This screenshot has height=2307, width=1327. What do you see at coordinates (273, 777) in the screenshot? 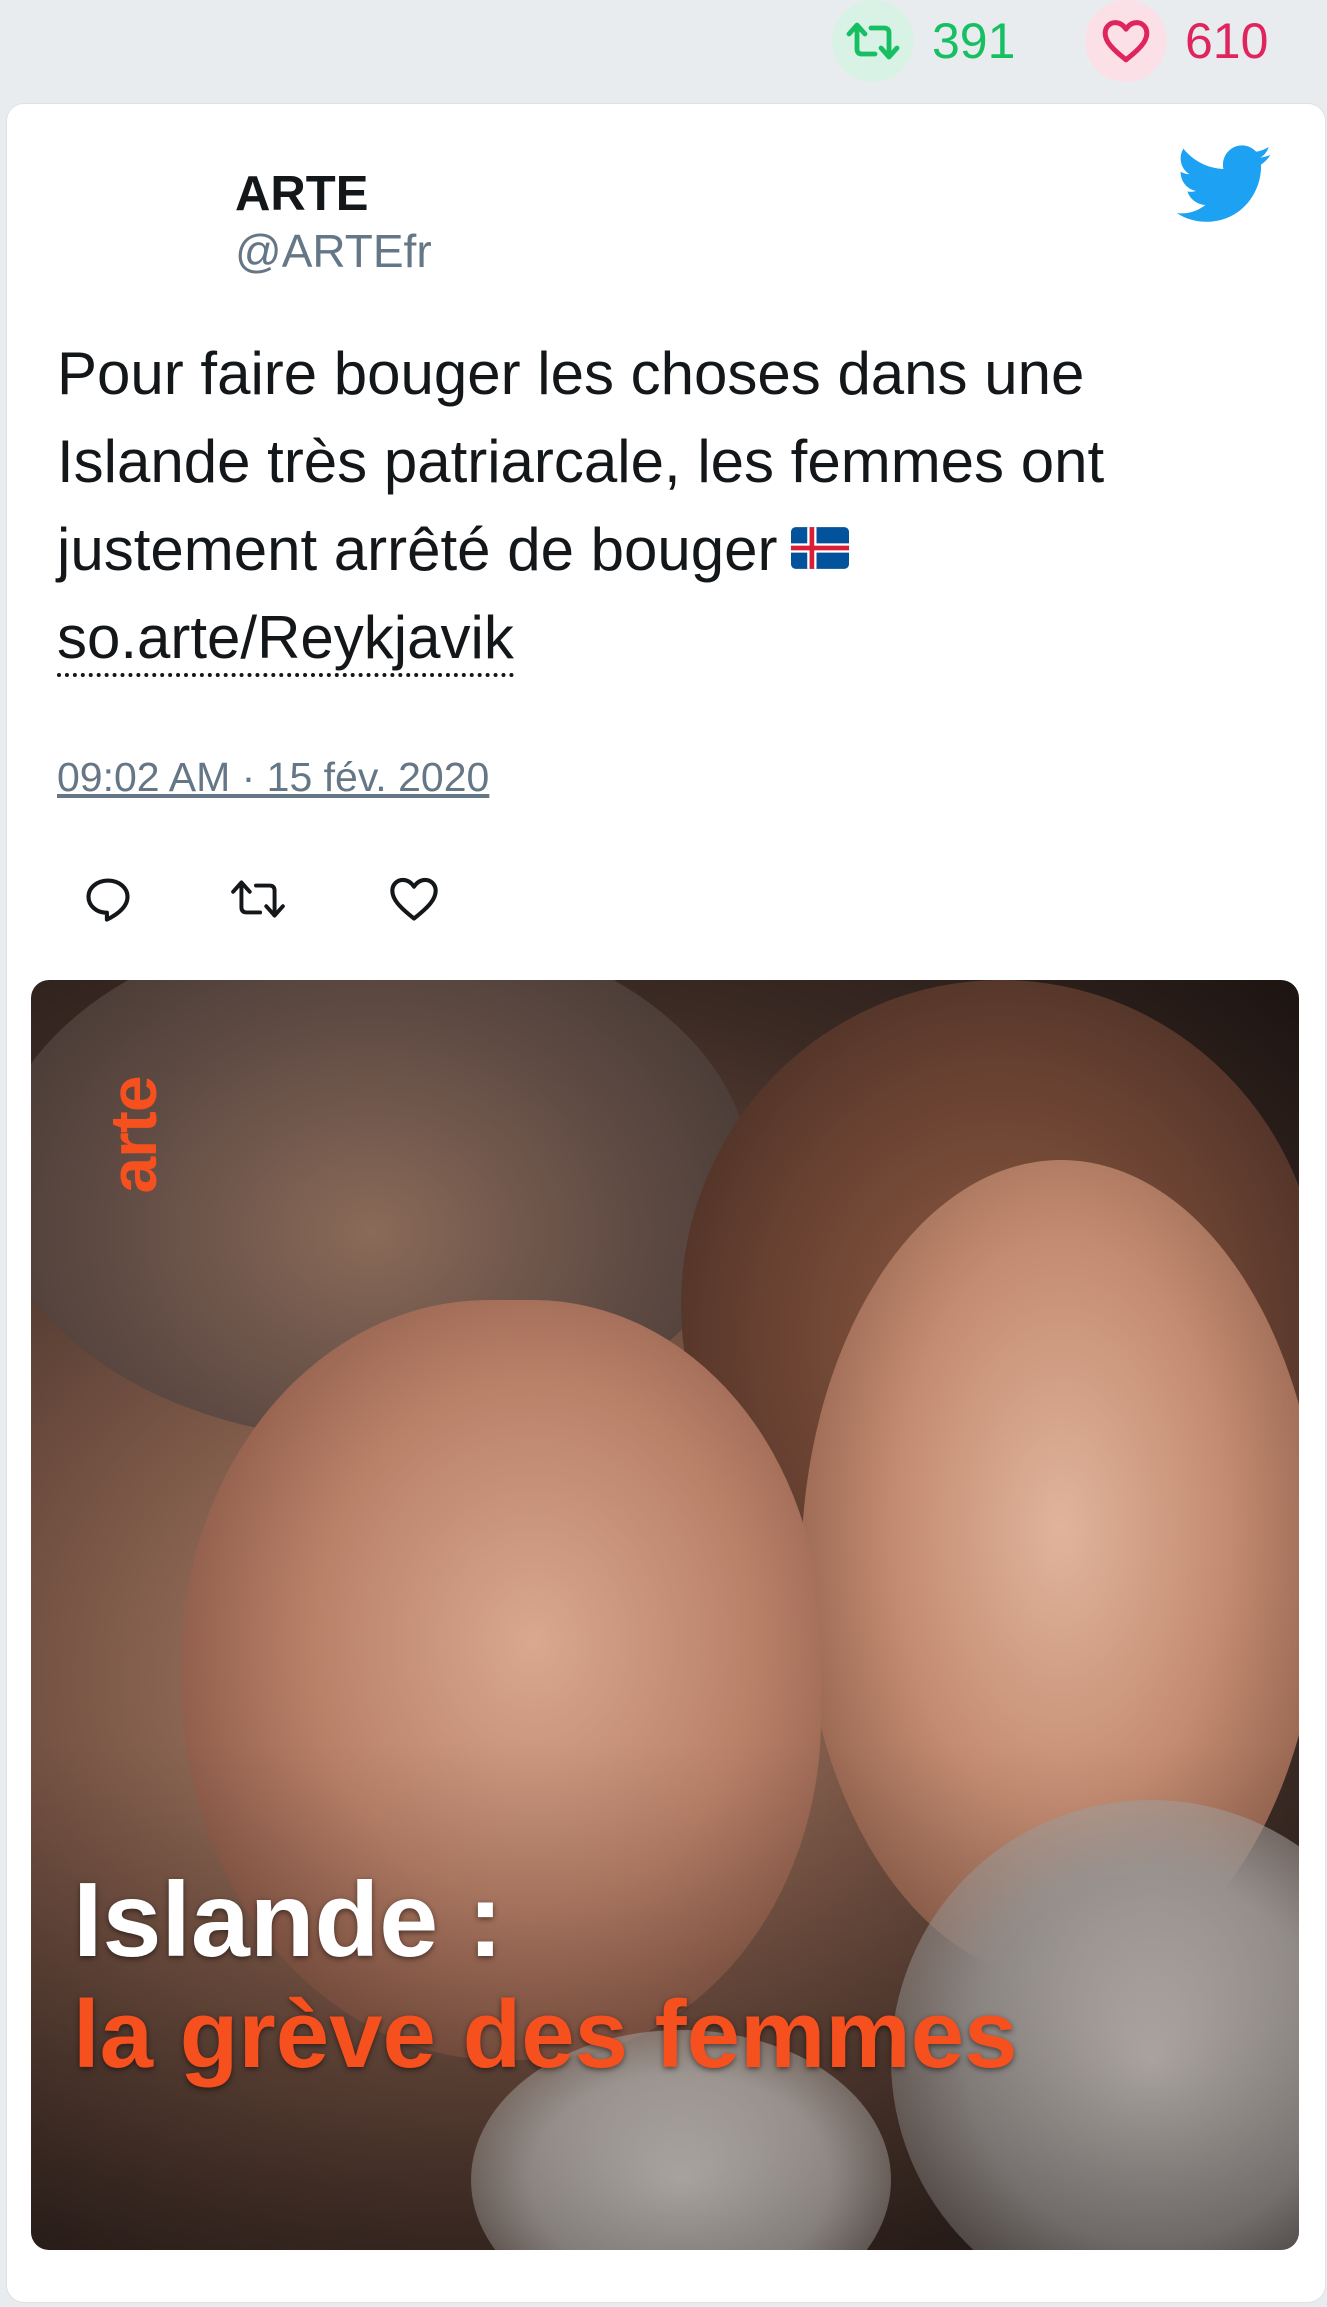
I see `tweet-timestamp: 09:02 AM · 15 fév. 2020` at bounding box center [273, 777].